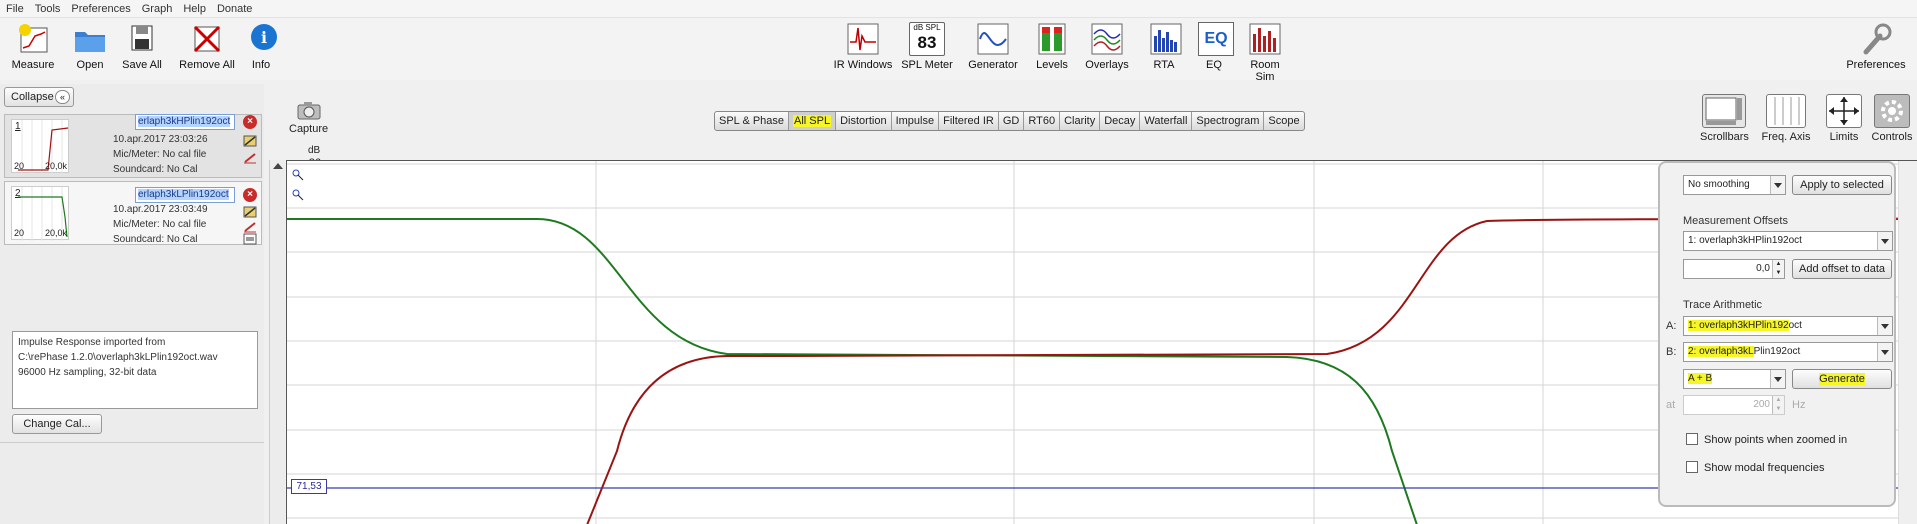 This screenshot has width=1917, height=524. Describe the element at coordinates (1734, 379) in the screenshot. I see `operation-select: A + B` at that location.